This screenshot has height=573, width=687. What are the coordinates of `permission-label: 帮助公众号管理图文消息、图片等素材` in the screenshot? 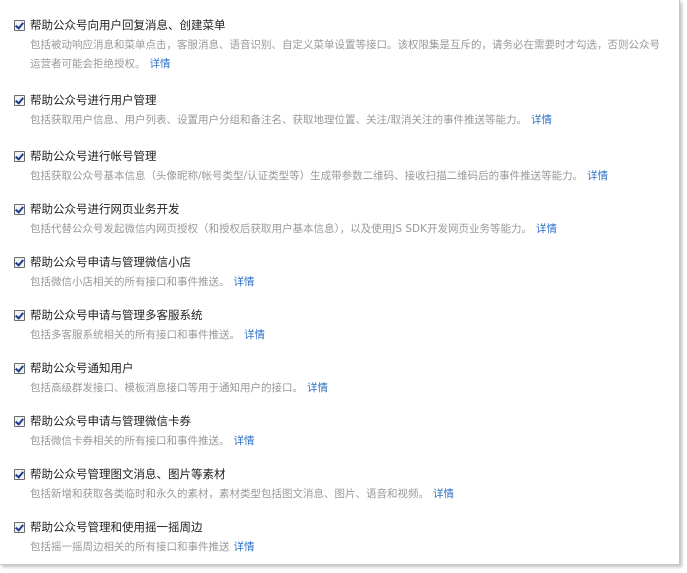 It's located at (128, 474).